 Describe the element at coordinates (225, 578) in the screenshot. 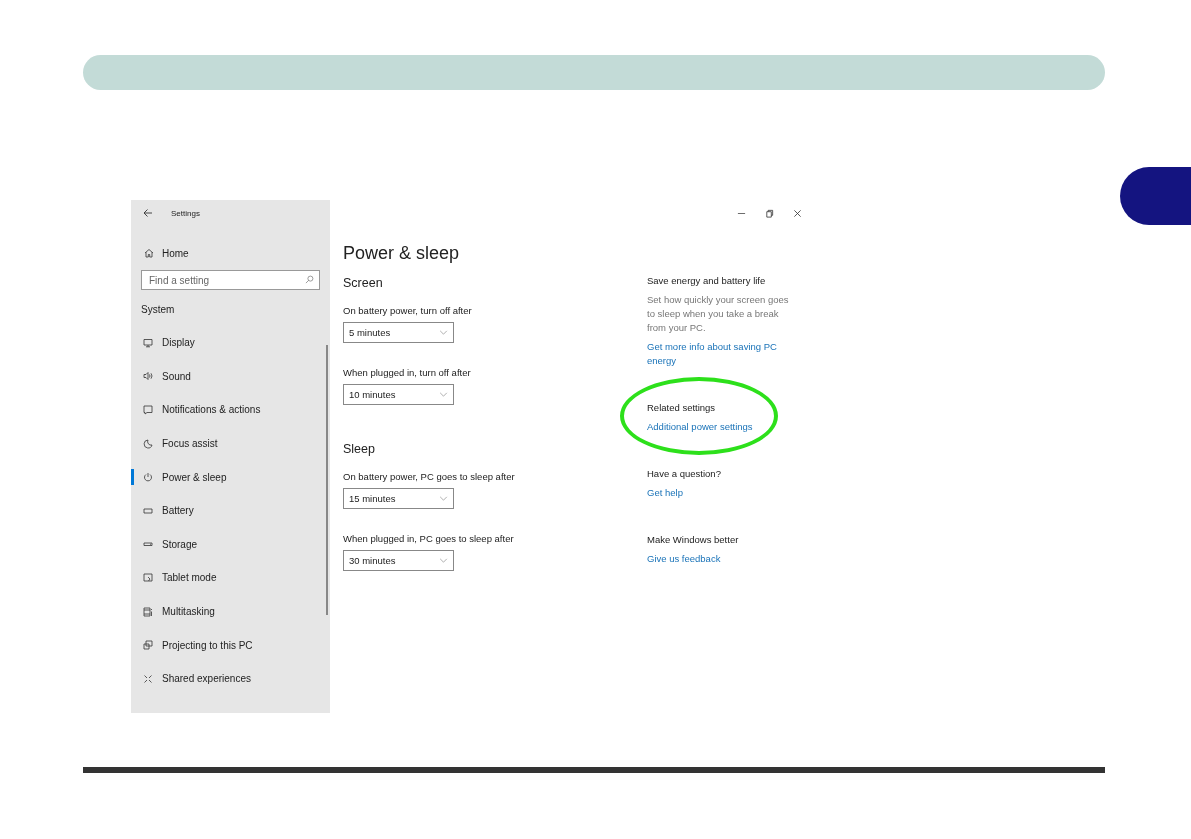

I see `sidebar-item: Tablet mode` at that location.